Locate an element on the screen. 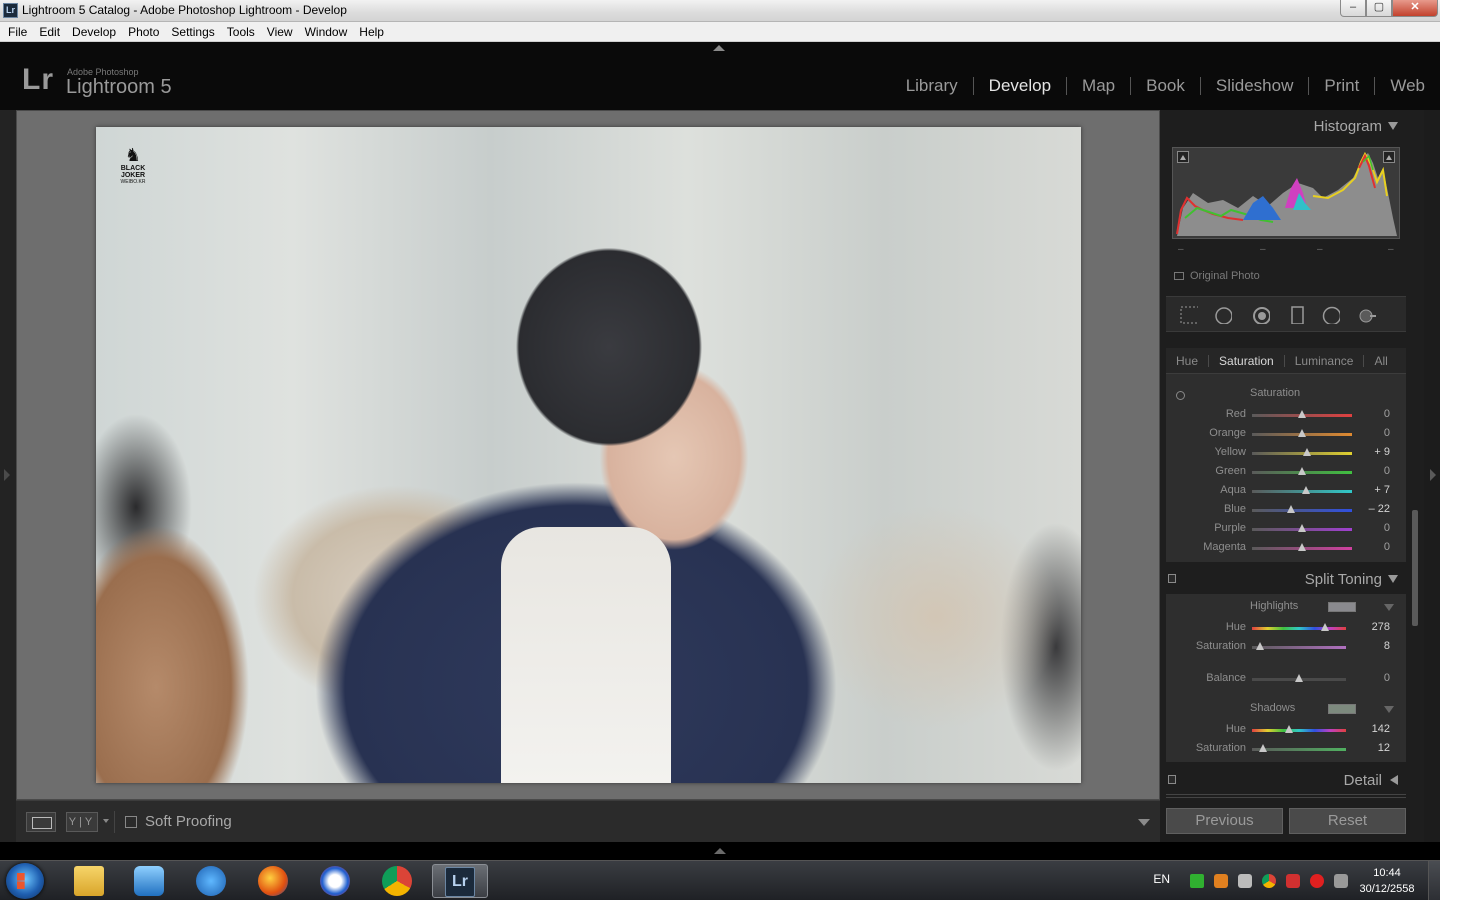 The height and width of the screenshot is (916, 1460). maximize-button: ▢ is located at coordinates (1379, 8).